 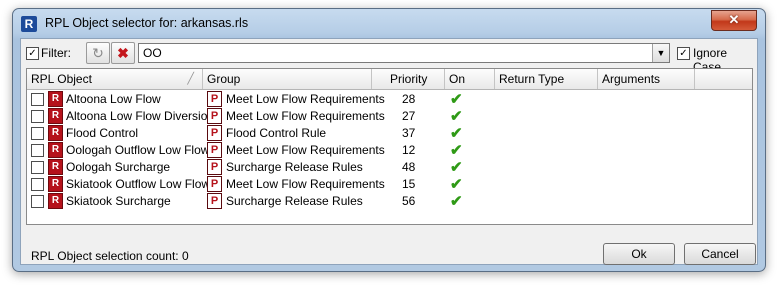 What do you see at coordinates (113, 99) in the screenshot?
I see `rpl-object-name: Altoona Low Flow` at bounding box center [113, 99].